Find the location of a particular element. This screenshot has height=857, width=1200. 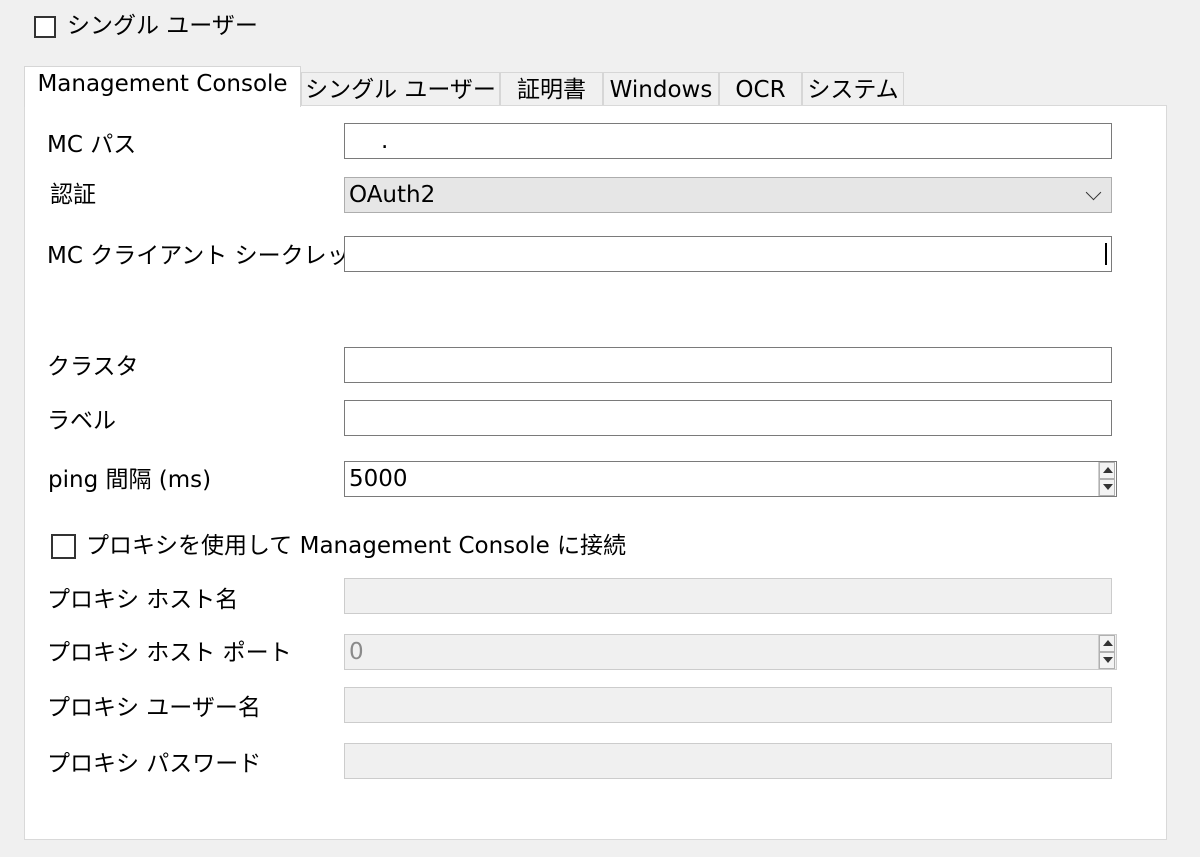

single-user-checkbox is located at coordinates (45, 27).